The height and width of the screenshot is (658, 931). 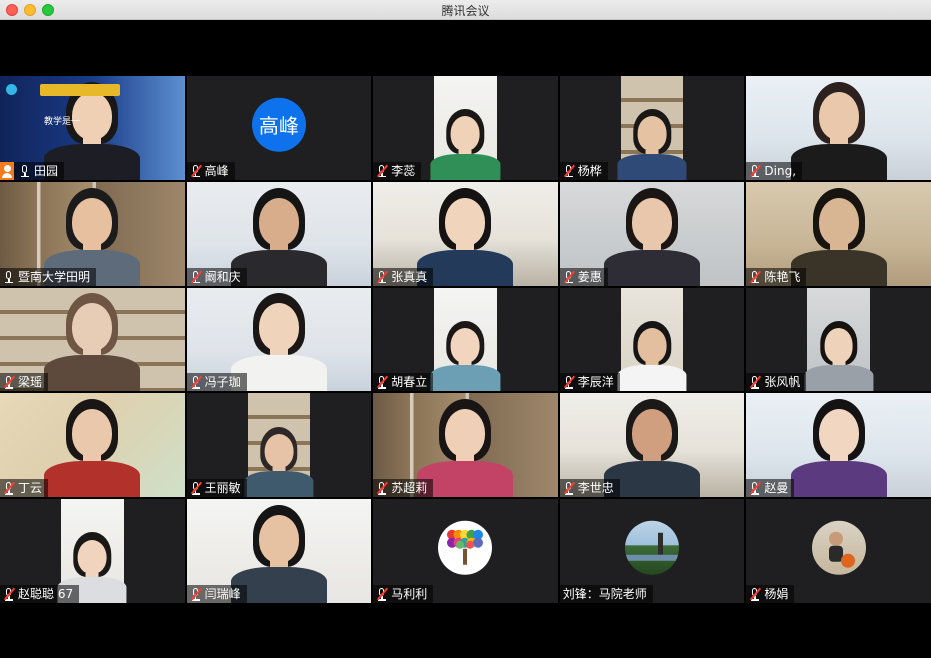 I want to click on participant-name-bar: 苏超莉, so click(x=403, y=488).